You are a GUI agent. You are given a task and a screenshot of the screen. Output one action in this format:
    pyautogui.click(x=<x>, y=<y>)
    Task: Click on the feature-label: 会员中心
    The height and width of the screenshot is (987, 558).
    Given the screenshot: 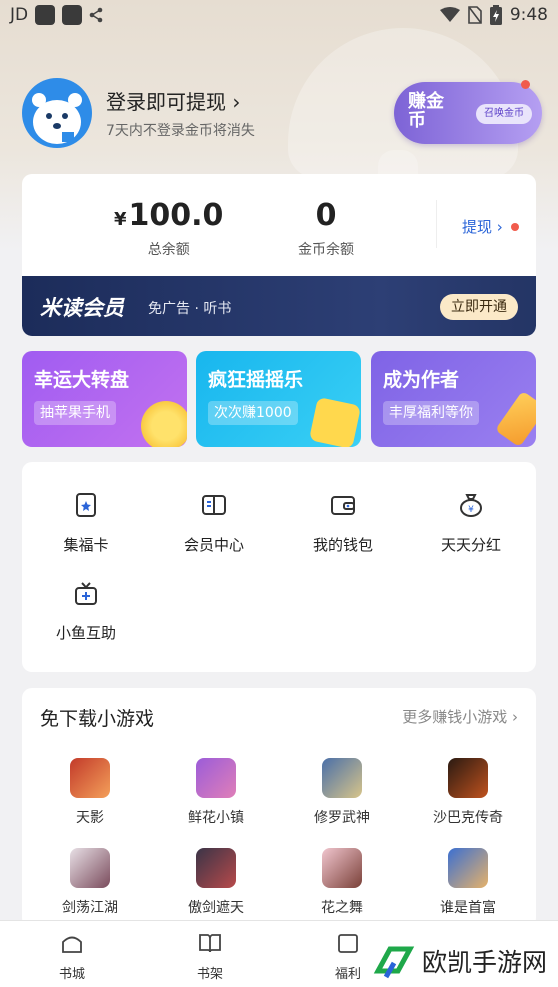 What is the action you would take?
    pyautogui.click(x=213, y=545)
    